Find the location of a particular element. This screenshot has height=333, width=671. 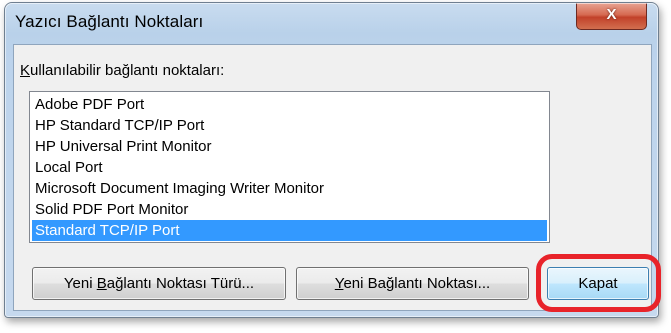

list-item: Solid PDF Port Monitor is located at coordinates (289, 209).